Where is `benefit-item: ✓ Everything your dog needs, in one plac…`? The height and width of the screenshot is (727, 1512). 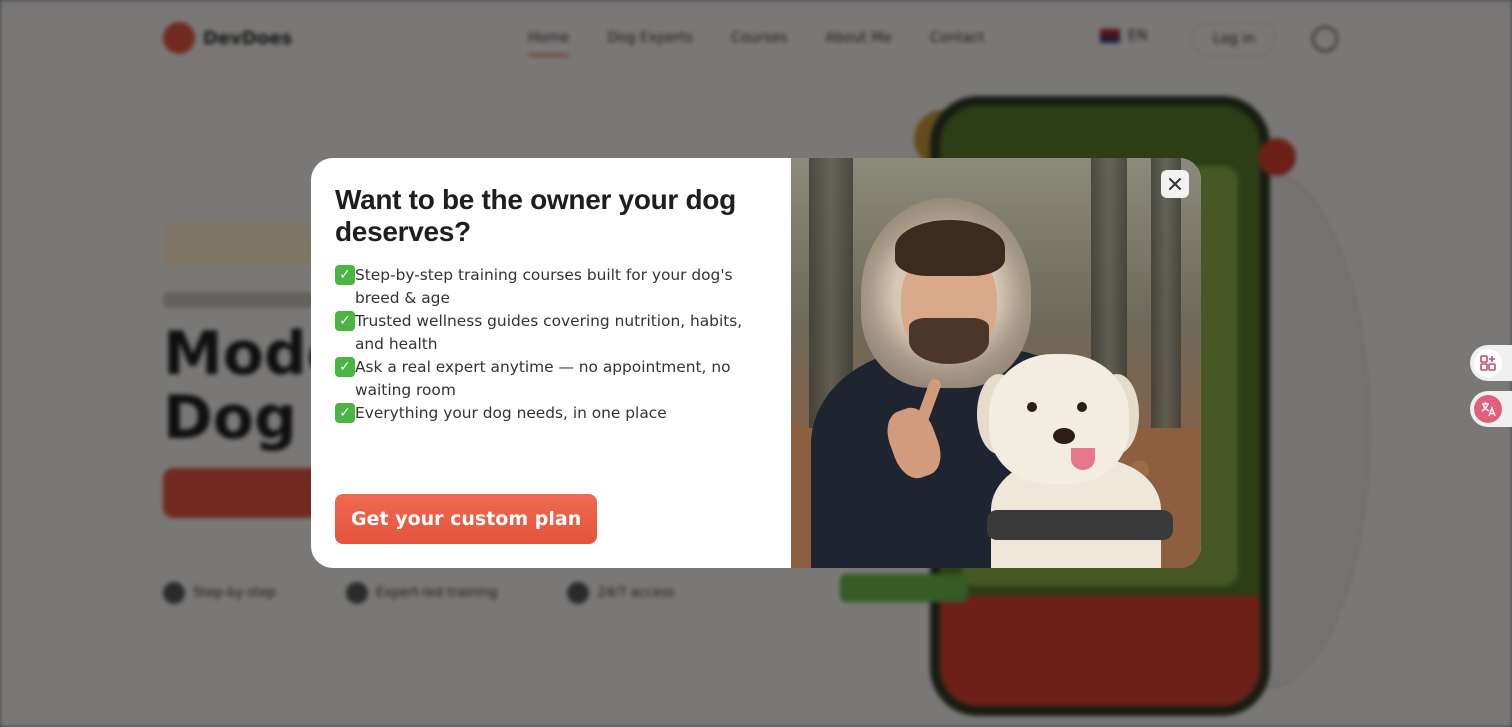 benefit-item: ✓ Everything your dog needs, in one plac… is located at coordinates (551, 413).